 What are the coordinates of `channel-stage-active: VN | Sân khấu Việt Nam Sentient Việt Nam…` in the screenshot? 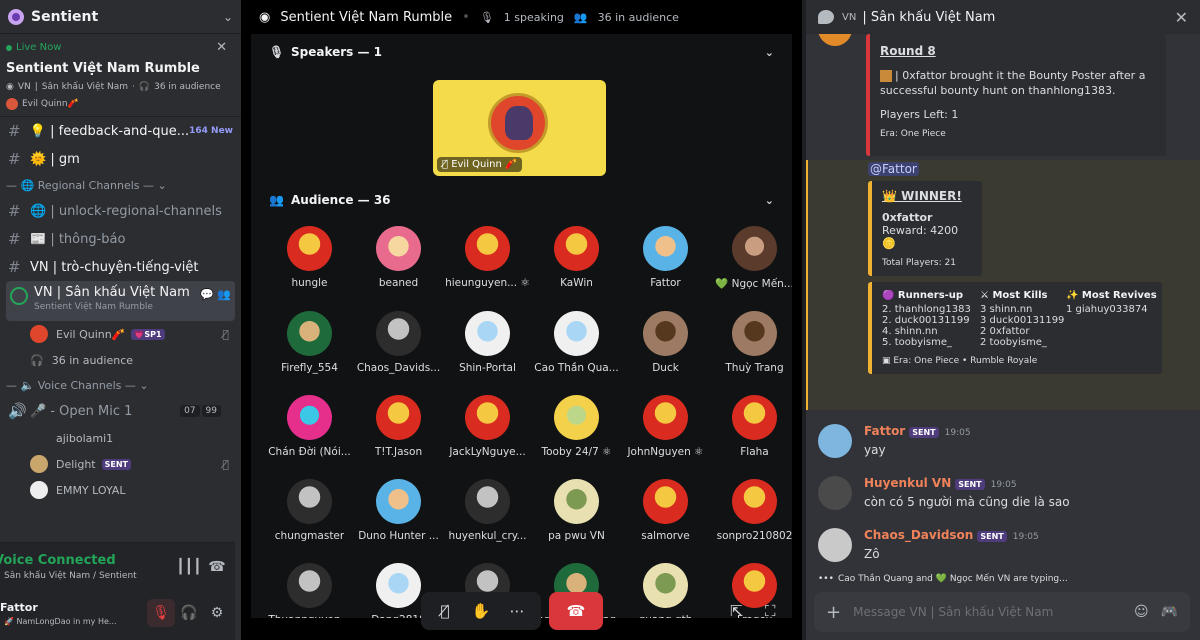 It's located at (120, 301).